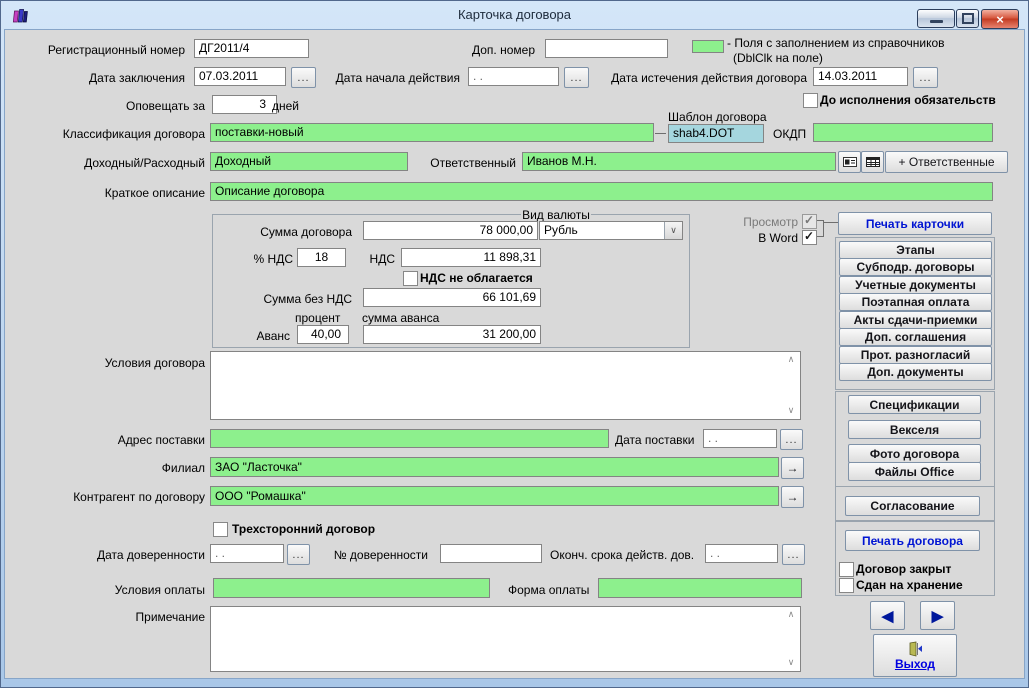 This screenshot has width=1029, height=688. I want to click on legend-line1: - Поля с заполнением из справочников, so click(836, 43).